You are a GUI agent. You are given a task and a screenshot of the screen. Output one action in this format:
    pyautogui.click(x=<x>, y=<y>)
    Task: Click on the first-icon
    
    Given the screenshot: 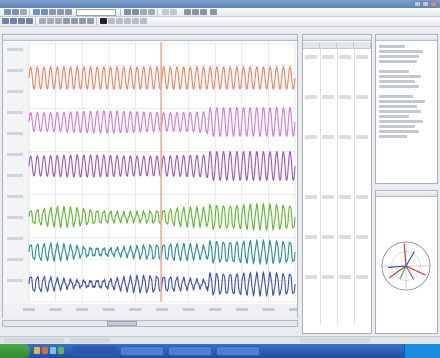 What is the action you would take?
    pyautogui.click(x=5, y=21)
    